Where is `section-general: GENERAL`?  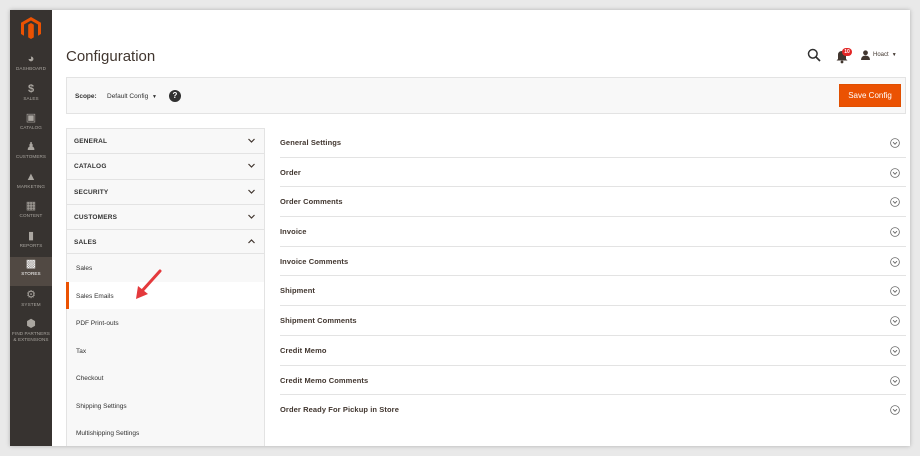
section-general: GENERAL is located at coordinates (165, 141).